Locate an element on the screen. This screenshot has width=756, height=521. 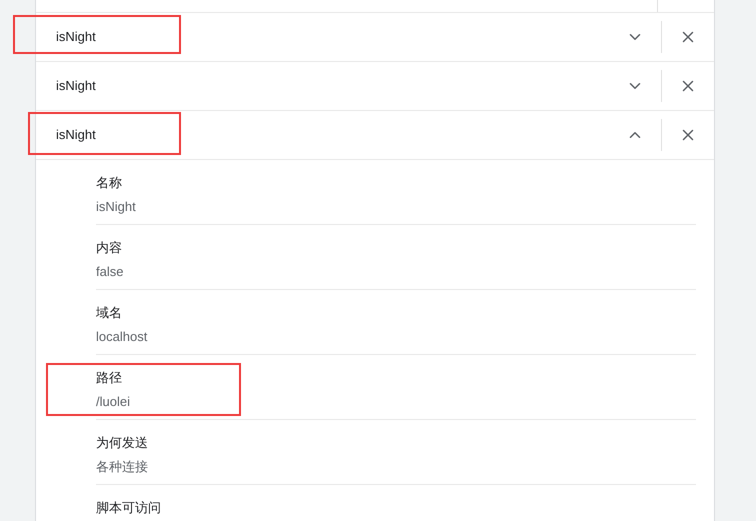
field-label: 名称 is located at coordinates (109, 183).